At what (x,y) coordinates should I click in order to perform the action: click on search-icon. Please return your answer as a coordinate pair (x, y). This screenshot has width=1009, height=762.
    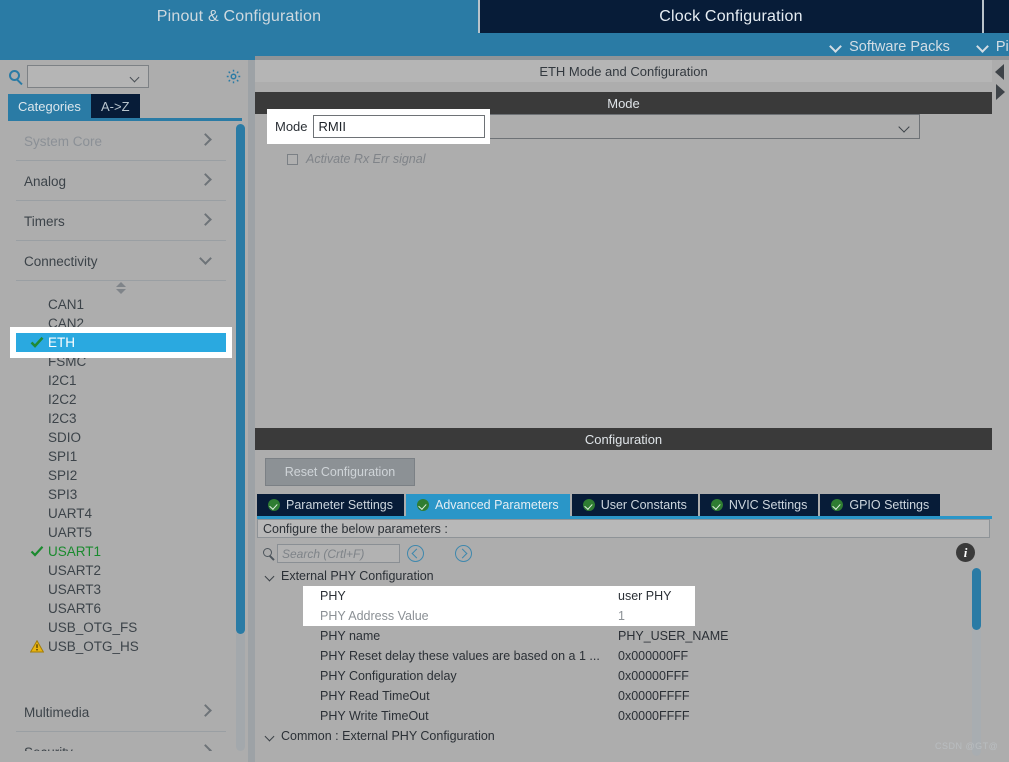
    Looking at the image, I should click on (14, 75).